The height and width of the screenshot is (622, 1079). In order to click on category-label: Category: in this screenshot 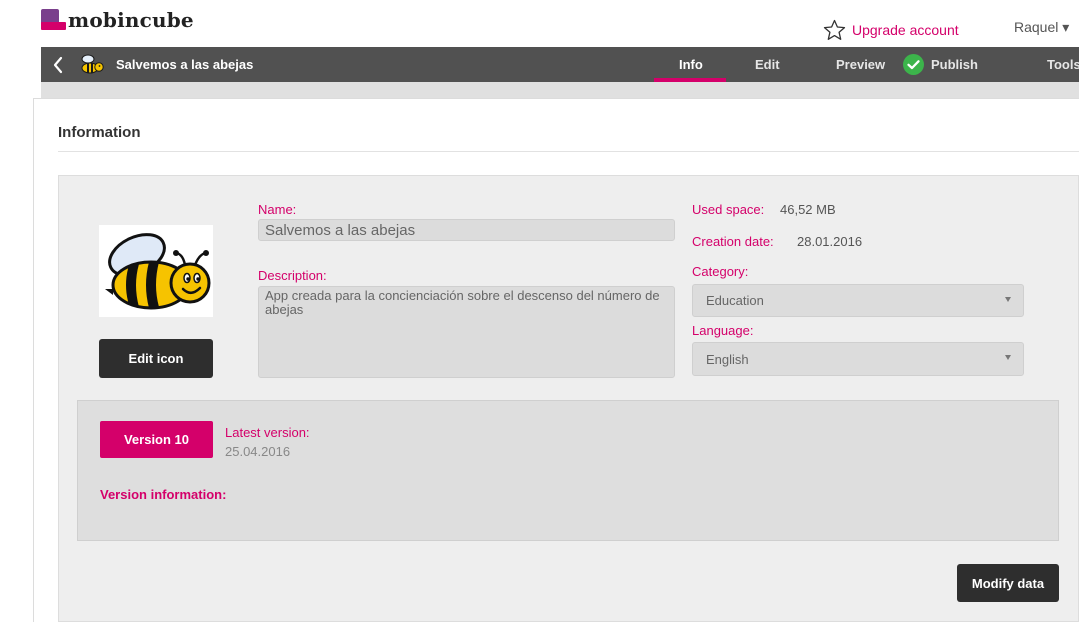, I will do `click(720, 271)`.